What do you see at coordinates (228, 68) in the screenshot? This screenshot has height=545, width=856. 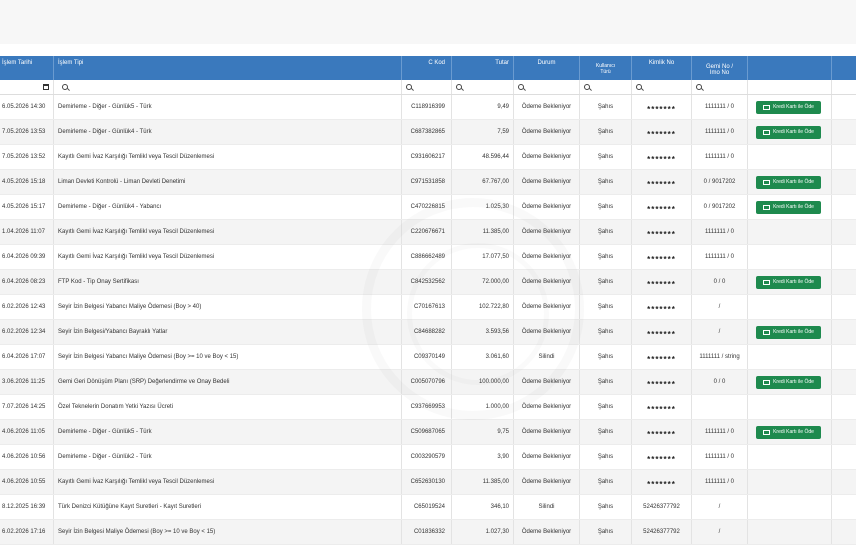 I see `header-islem-tipi: İşlem Tipi` at bounding box center [228, 68].